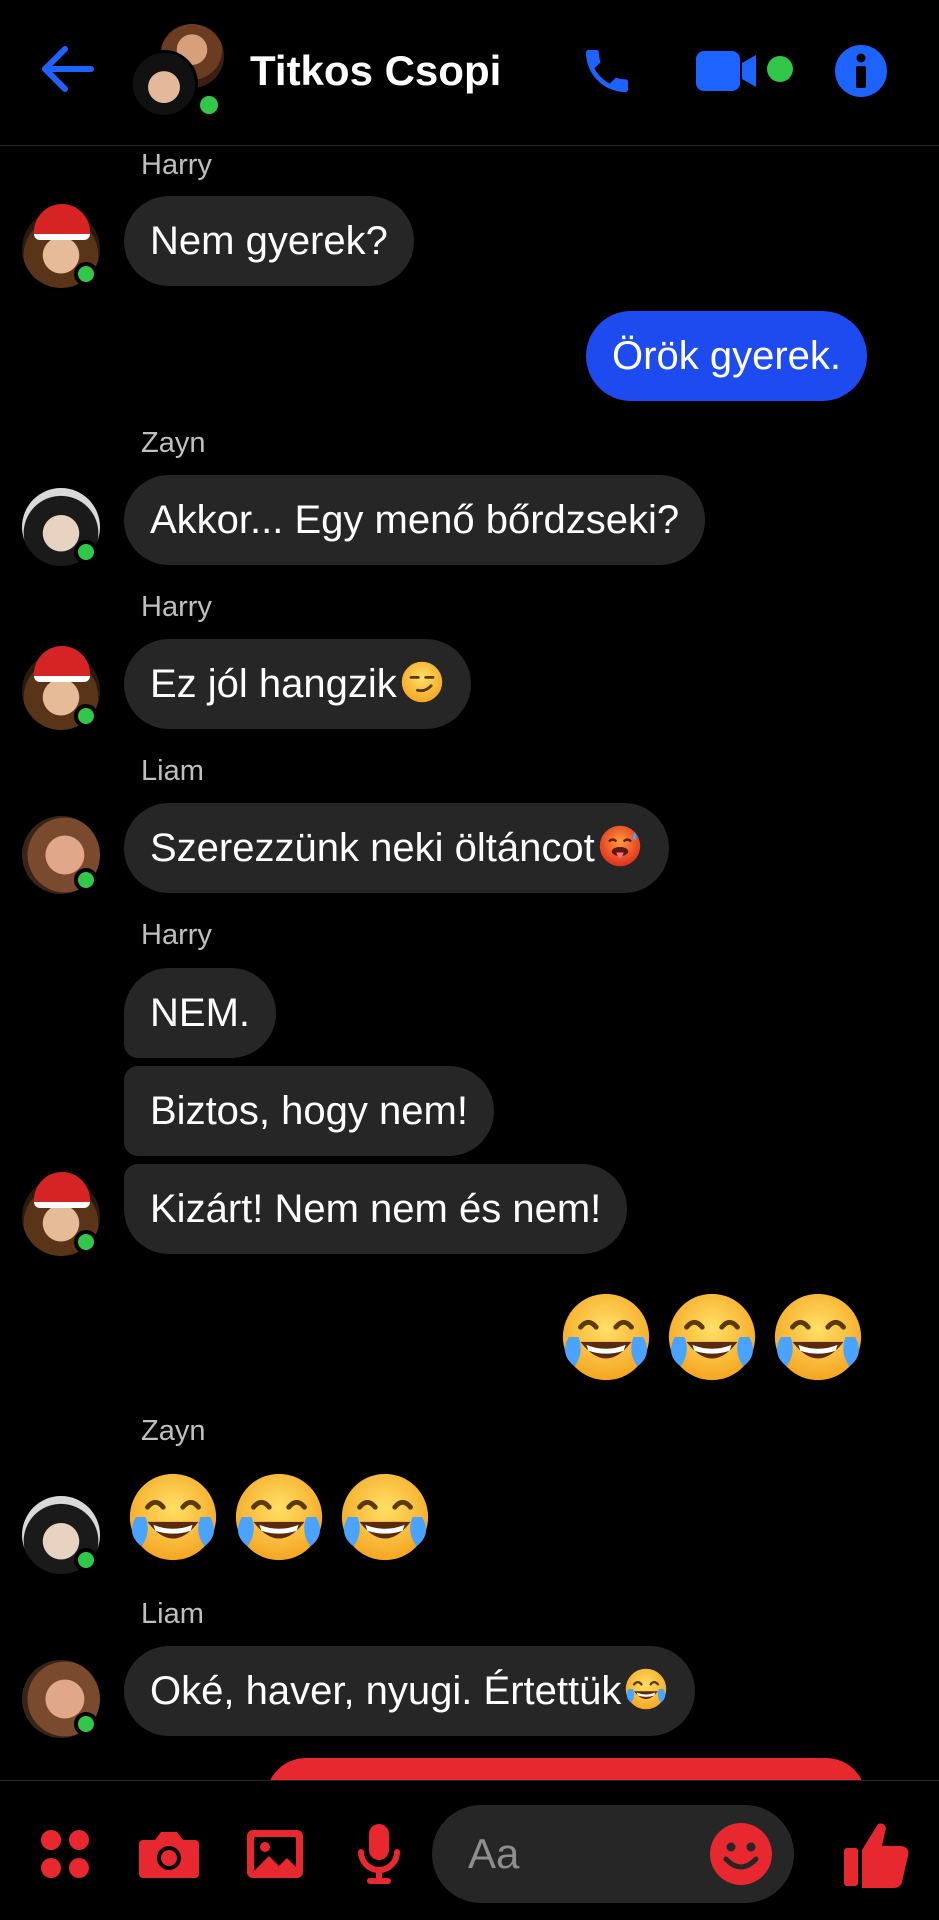 The image size is (939, 1920). I want to click on camera-button, so click(169, 1854).